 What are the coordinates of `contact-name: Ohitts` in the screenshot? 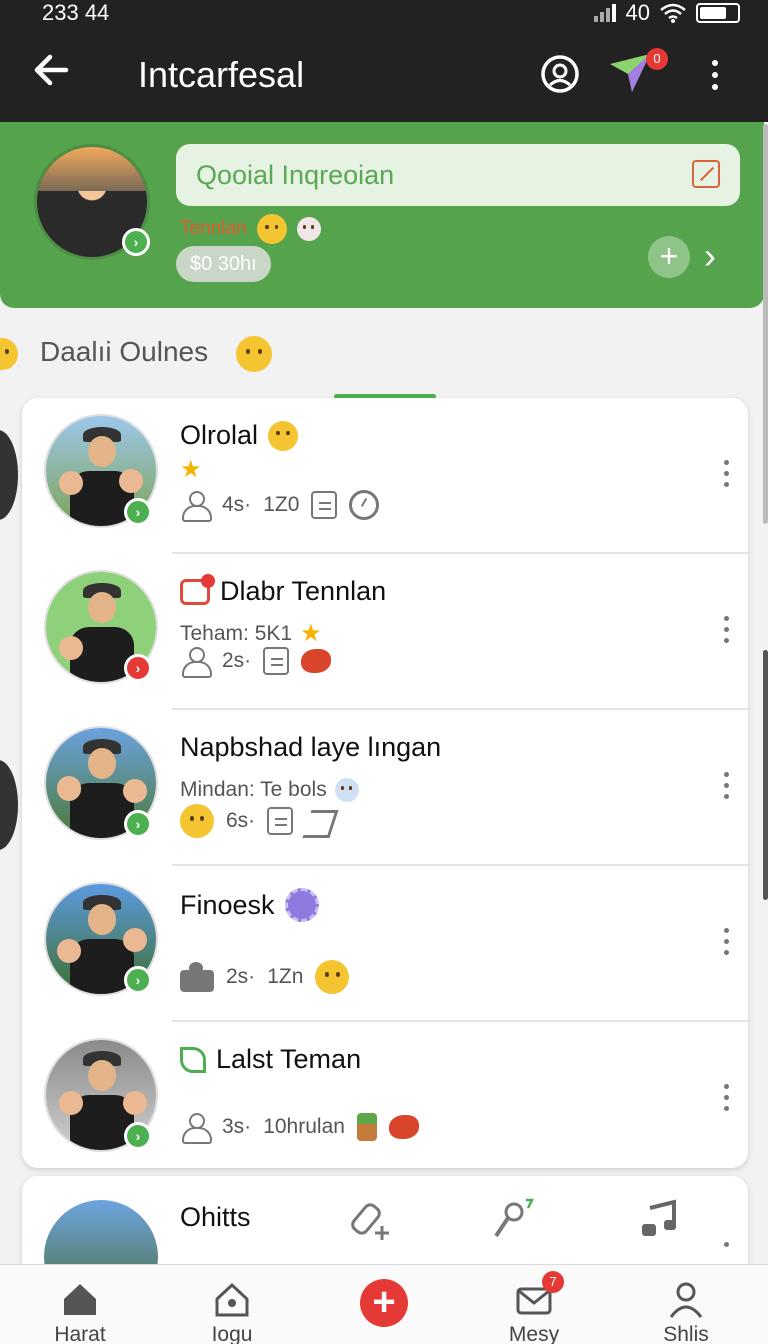 It's located at (215, 1217).